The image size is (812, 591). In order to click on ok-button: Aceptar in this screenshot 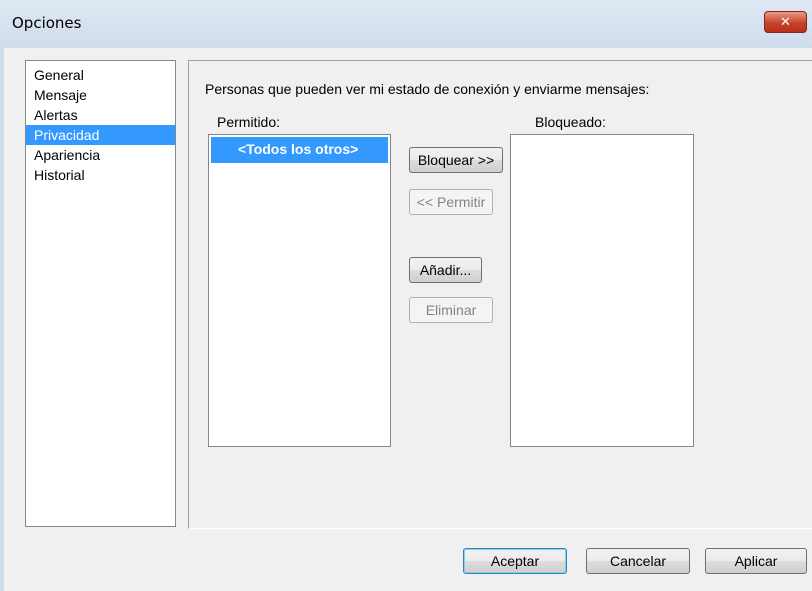, I will do `click(515, 561)`.